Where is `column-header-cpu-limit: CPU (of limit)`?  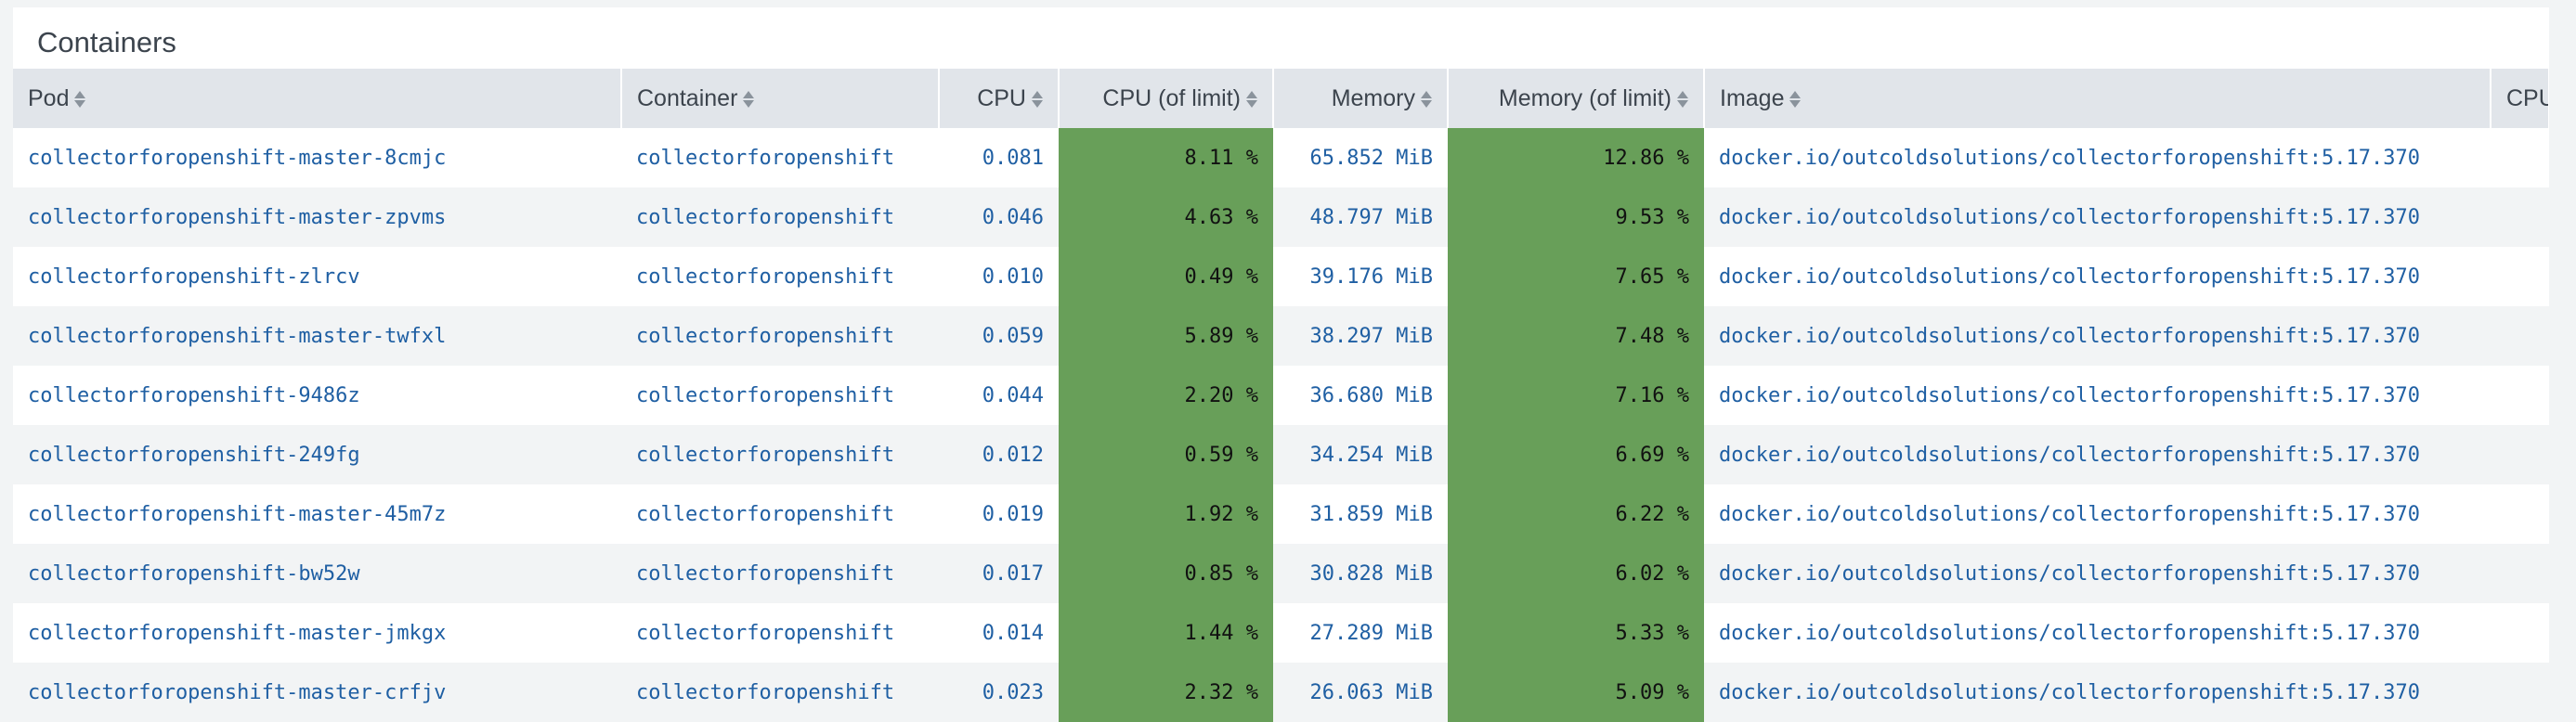 column-header-cpu-limit: CPU (of limit) is located at coordinates (1166, 98).